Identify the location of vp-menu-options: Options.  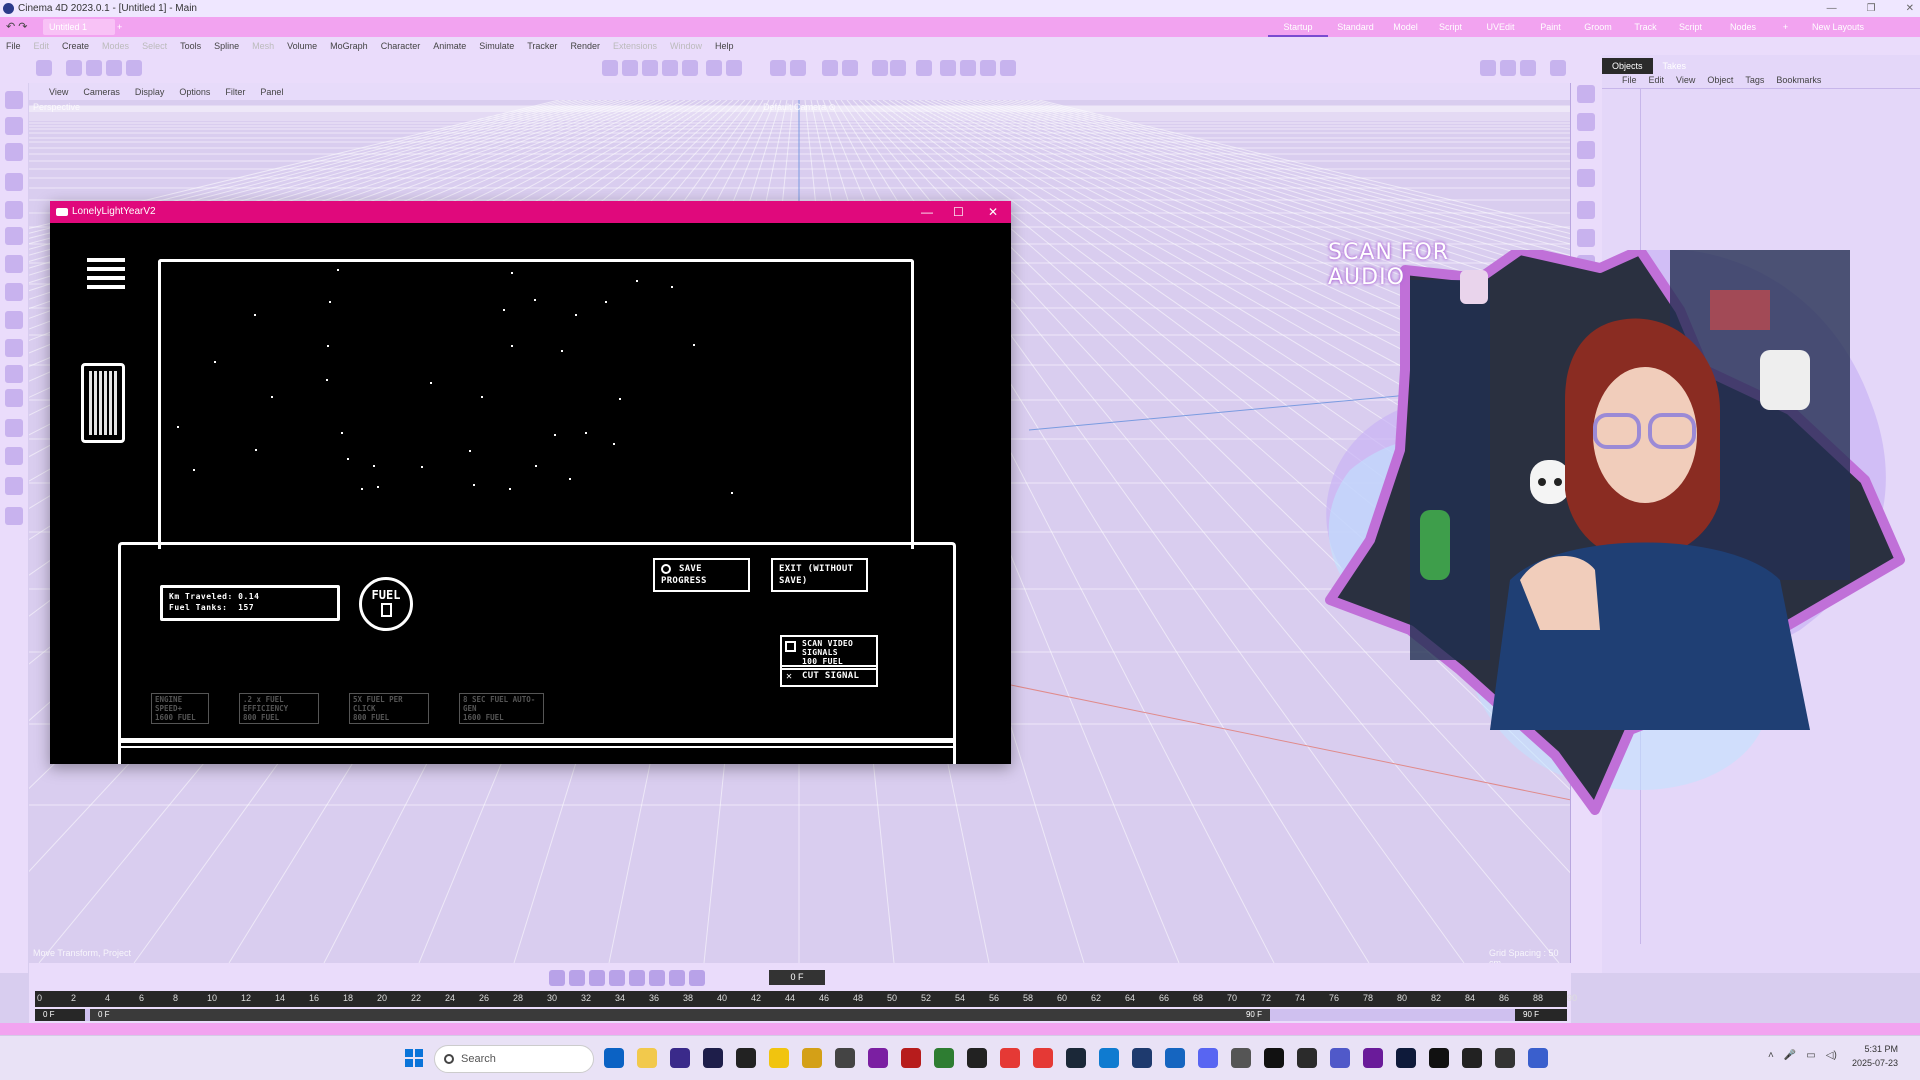
(194, 92).